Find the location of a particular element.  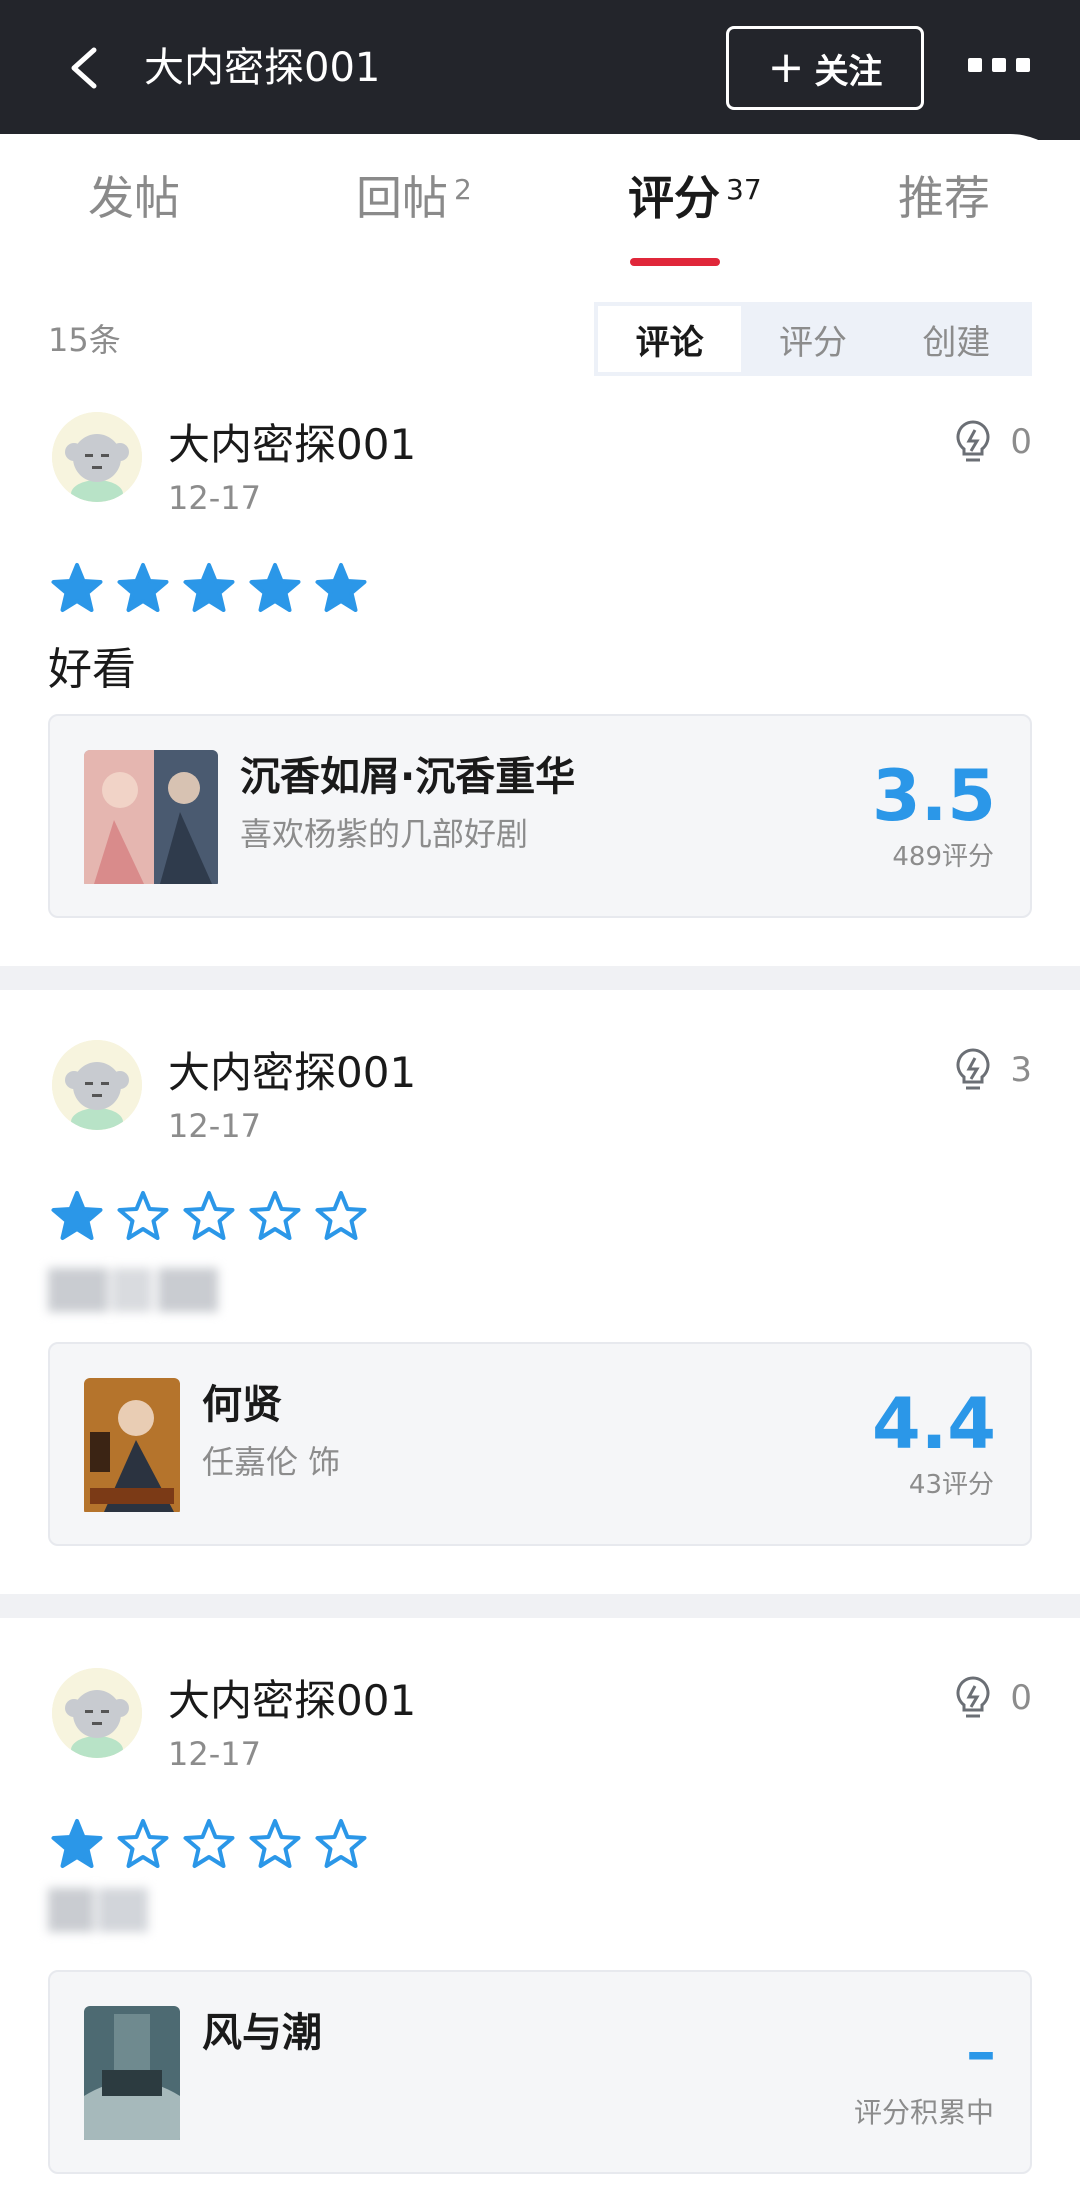

segment-ratings: 评分 is located at coordinates (812, 339).